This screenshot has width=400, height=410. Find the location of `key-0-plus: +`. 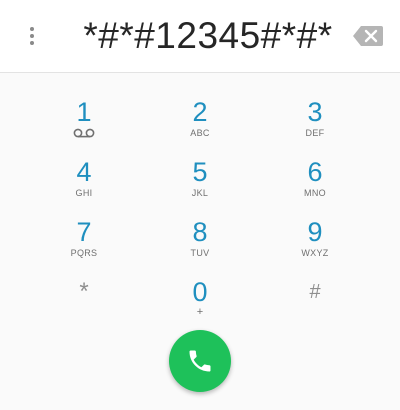

key-0-plus: + is located at coordinates (200, 312).